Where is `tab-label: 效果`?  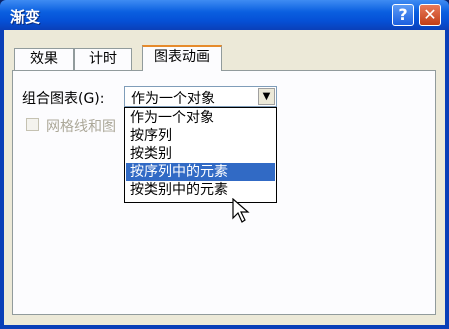
tab-label: 效果 is located at coordinates (44, 59).